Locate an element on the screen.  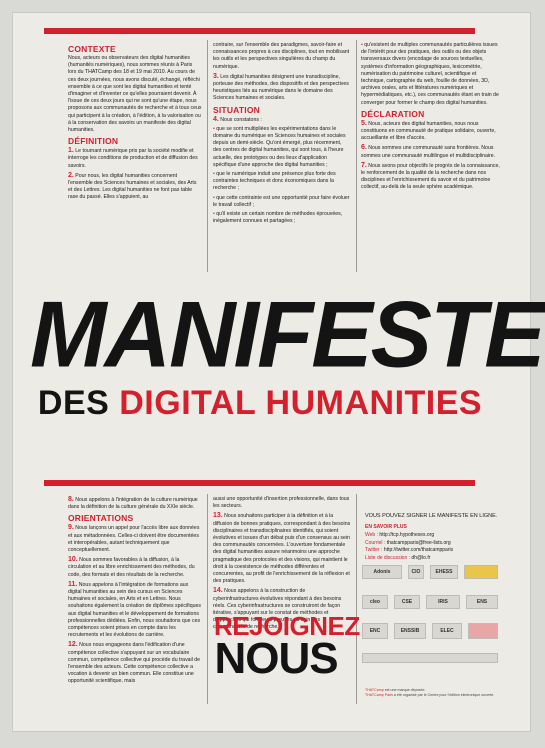
heading-situation: SITUATION is located at coordinates (236, 109).